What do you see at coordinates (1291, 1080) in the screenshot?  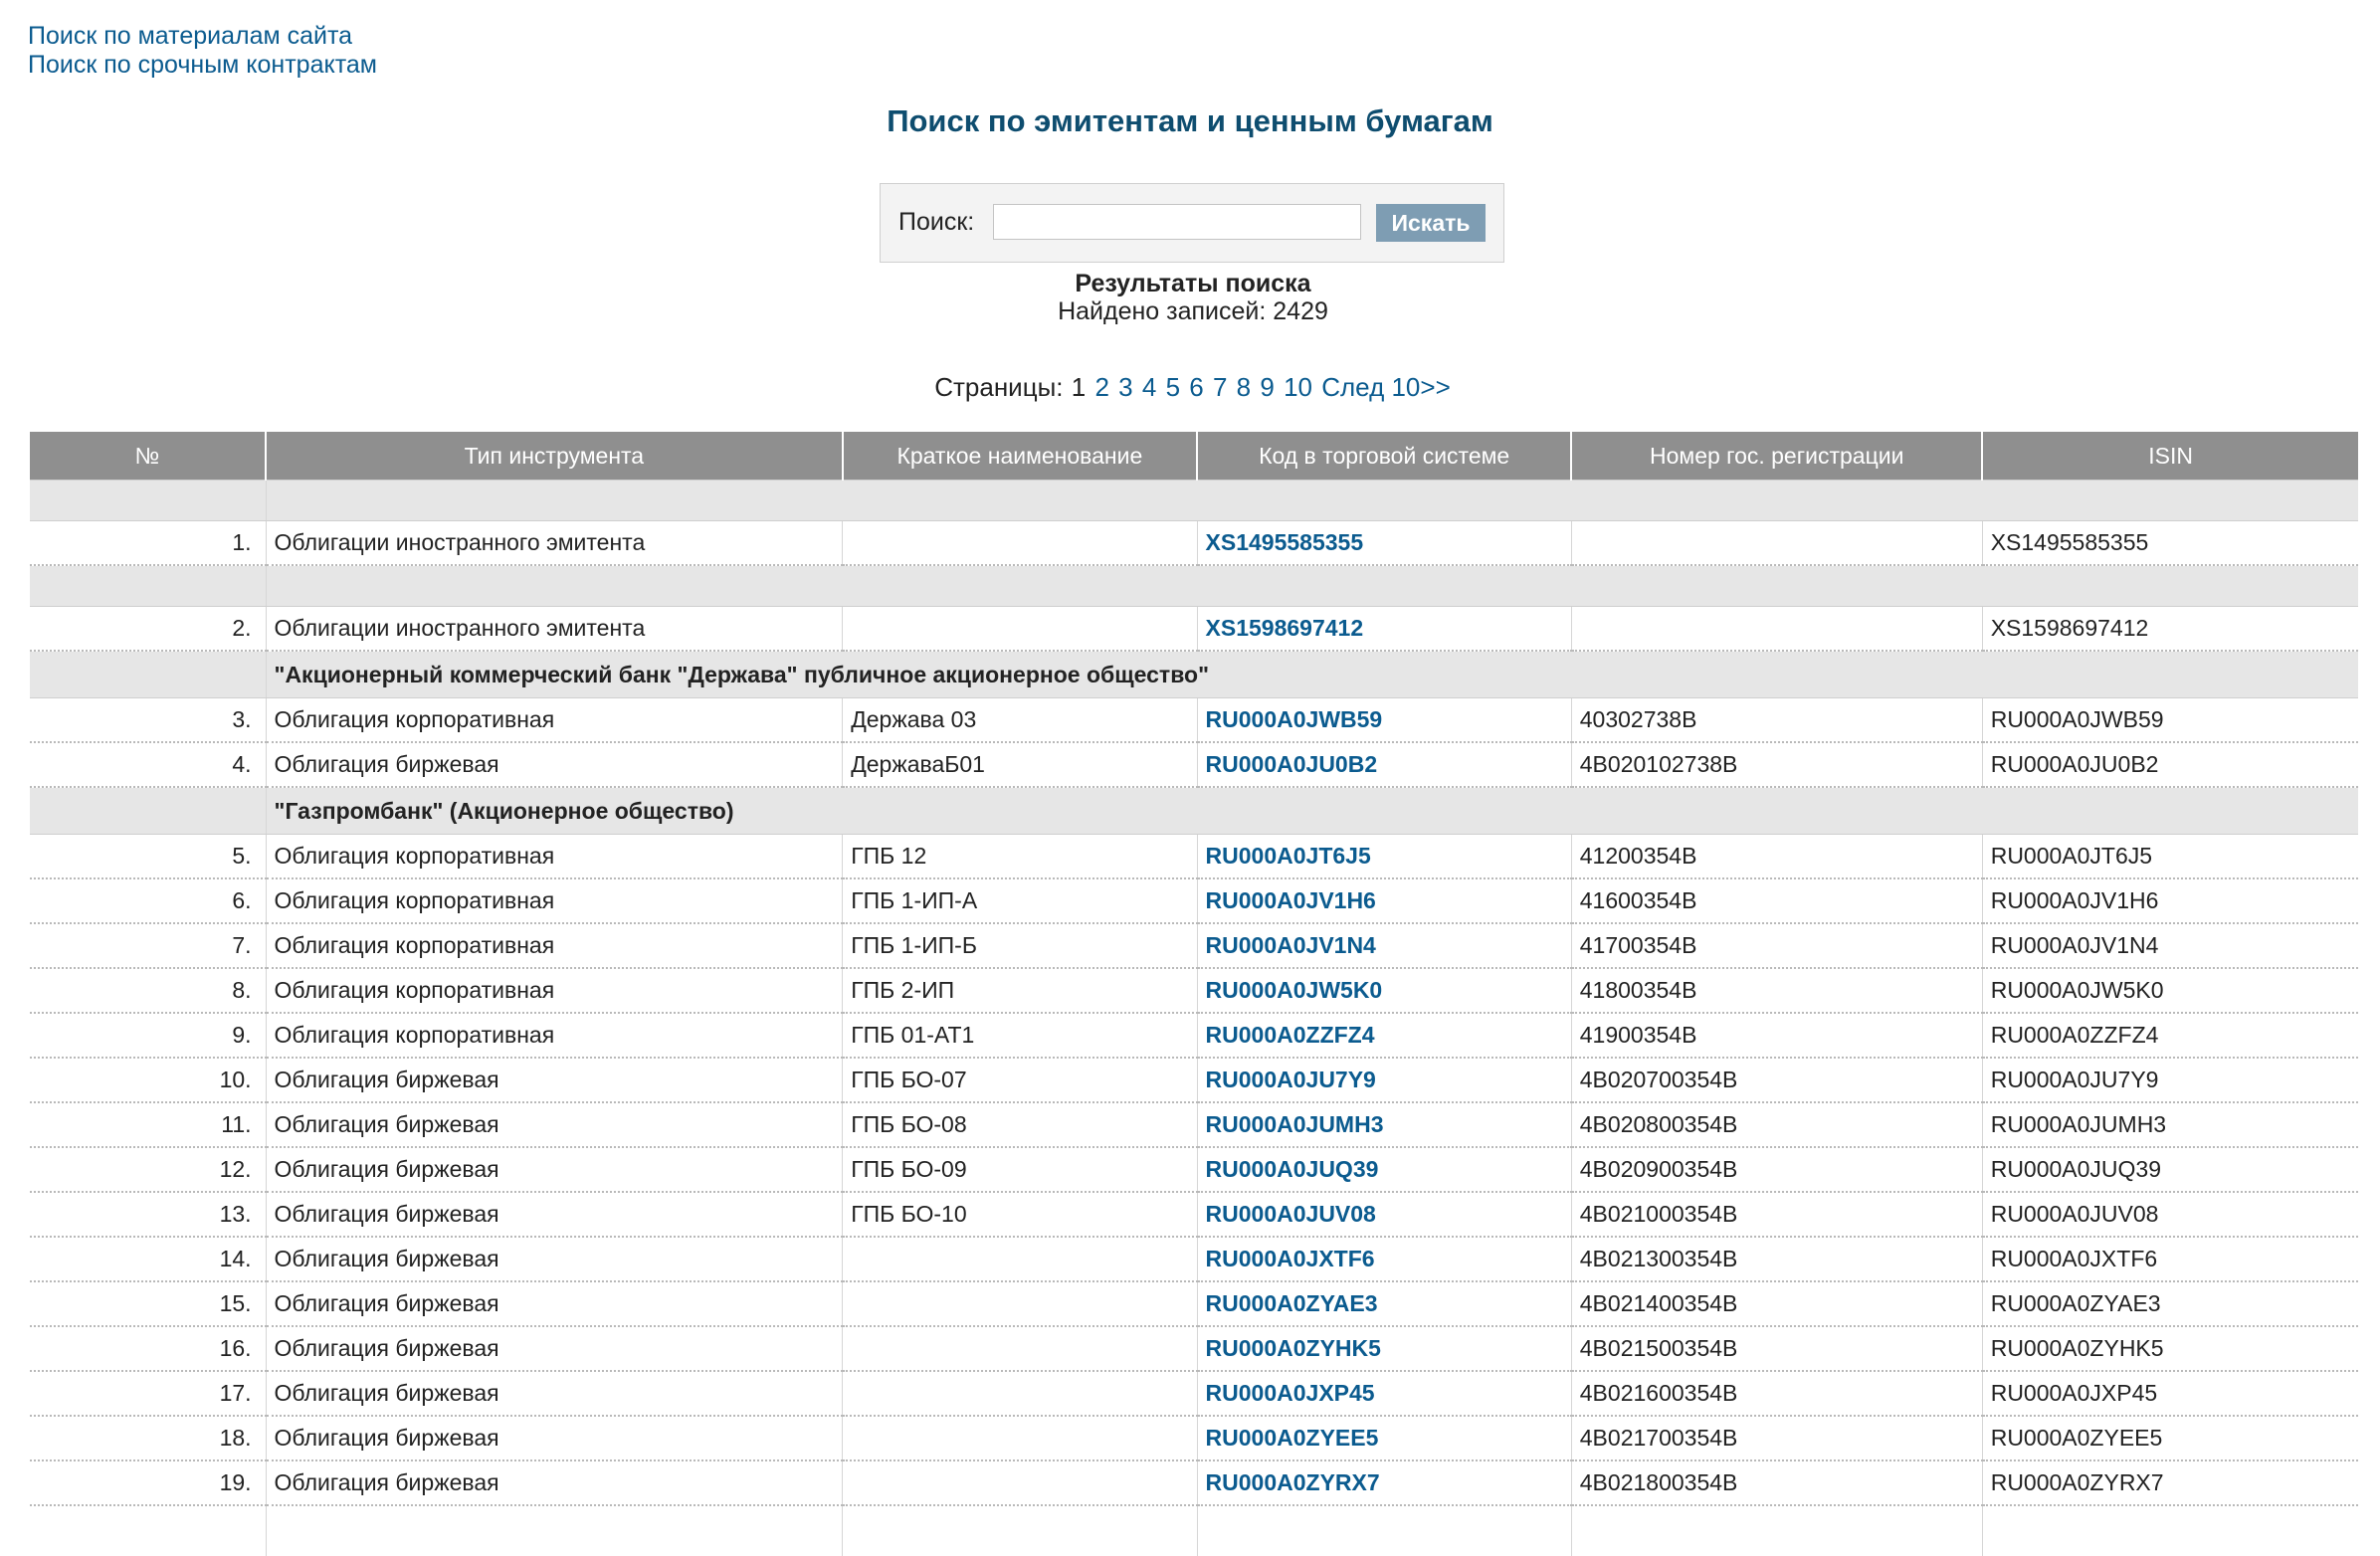 I see `trading-code-link: RU000A0JU7Y9` at bounding box center [1291, 1080].